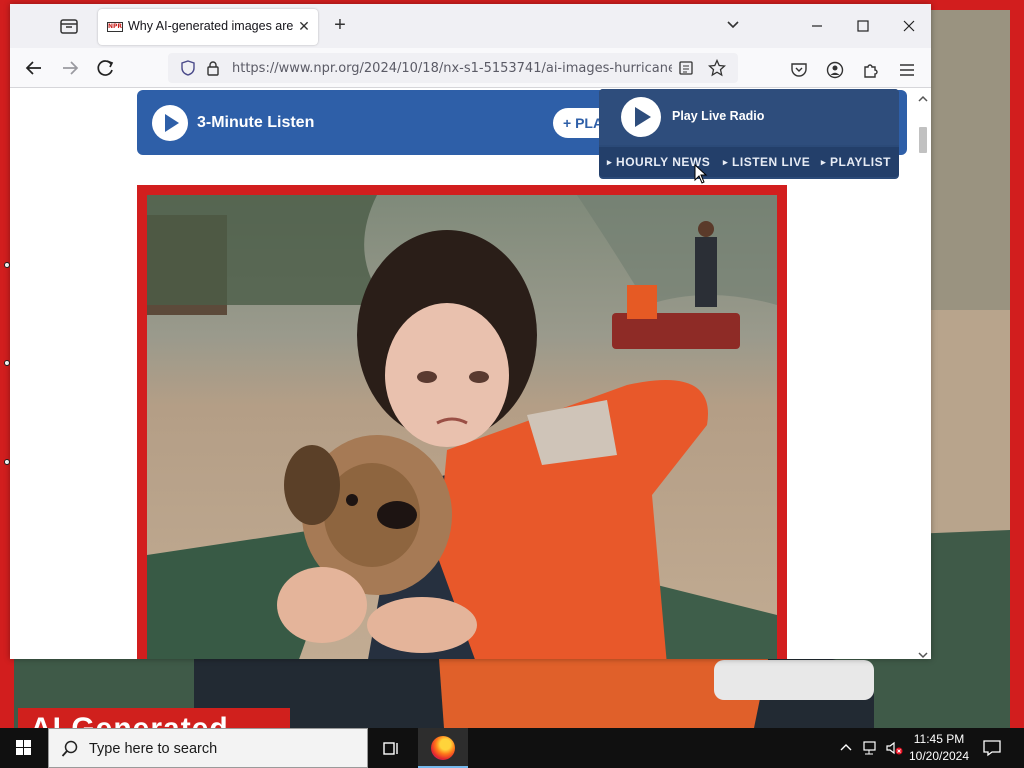 Image resolution: width=1024 pixels, height=768 pixels. Describe the element at coordinates (391, 748) in the screenshot. I see `task-view-icon` at that location.